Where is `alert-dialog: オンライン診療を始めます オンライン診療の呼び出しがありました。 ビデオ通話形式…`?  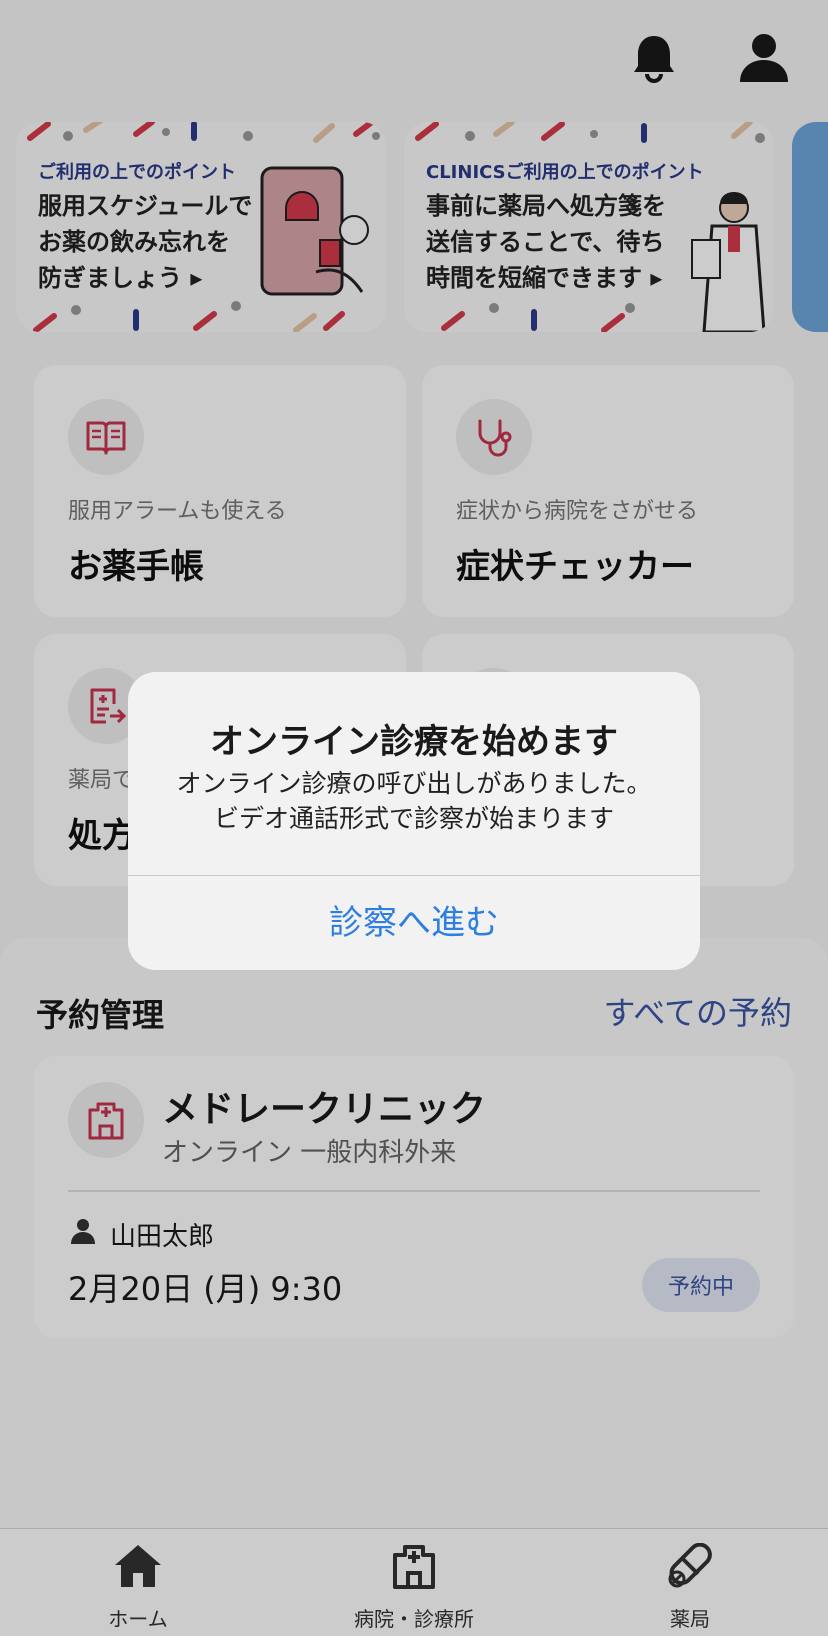
alert-dialog: オンライン診療を始めます オンライン診療の呼び出しがありました。 ビデオ通話形式… is located at coordinates (414, 821).